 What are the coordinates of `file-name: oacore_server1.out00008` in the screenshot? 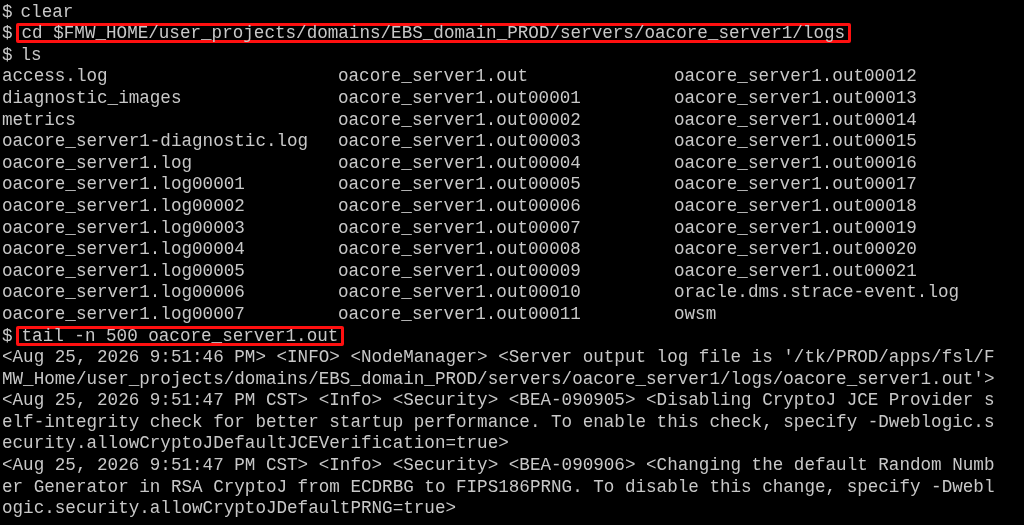 It's located at (459, 249).